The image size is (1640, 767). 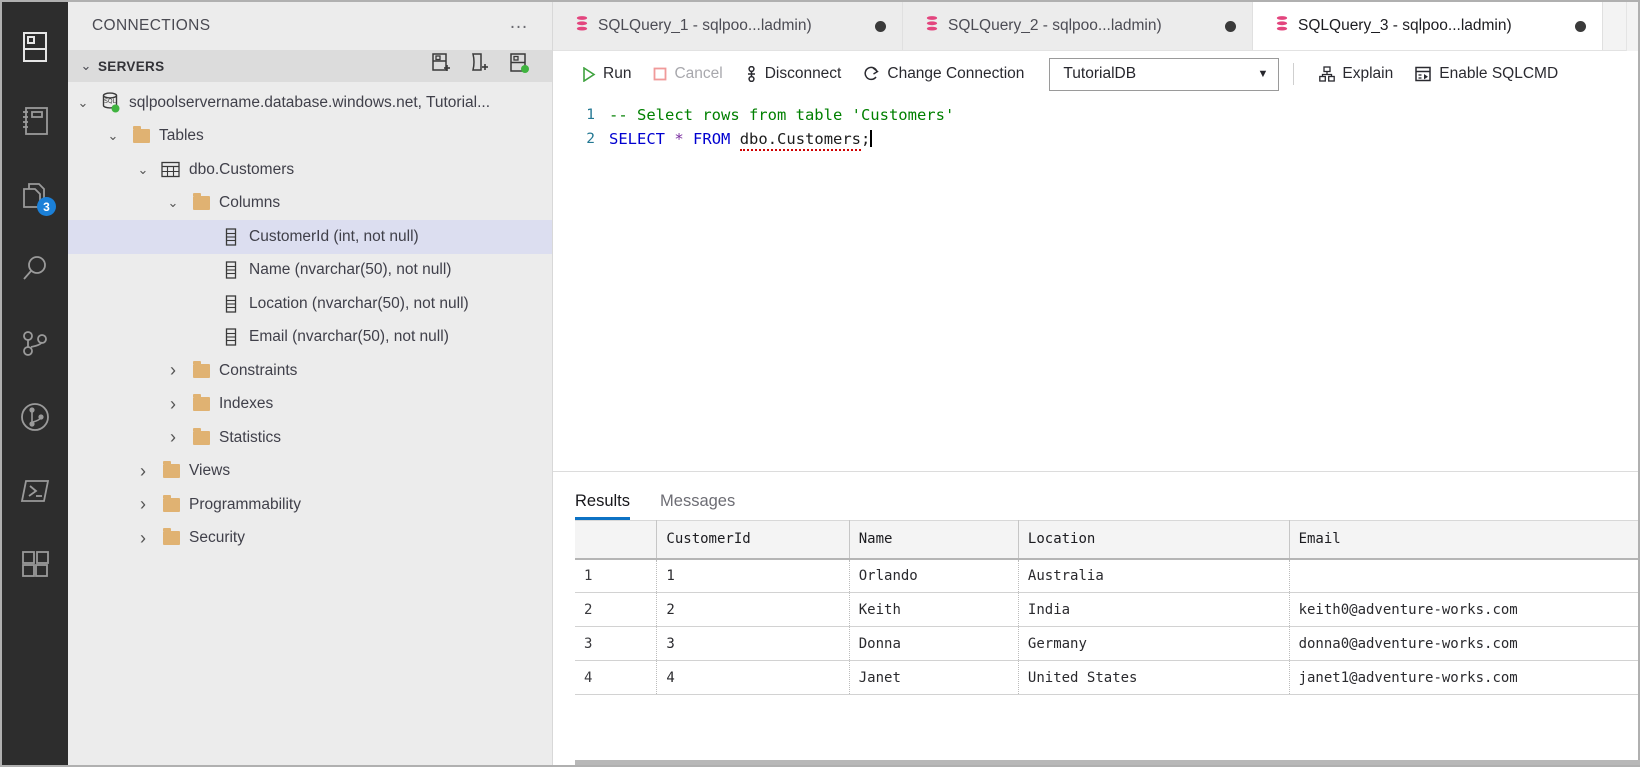 What do you see at coordinates (310, 66) in the screenshot?
I see `servers-section-header: ⌄ SERVERS` at bounding box center [310, 66].